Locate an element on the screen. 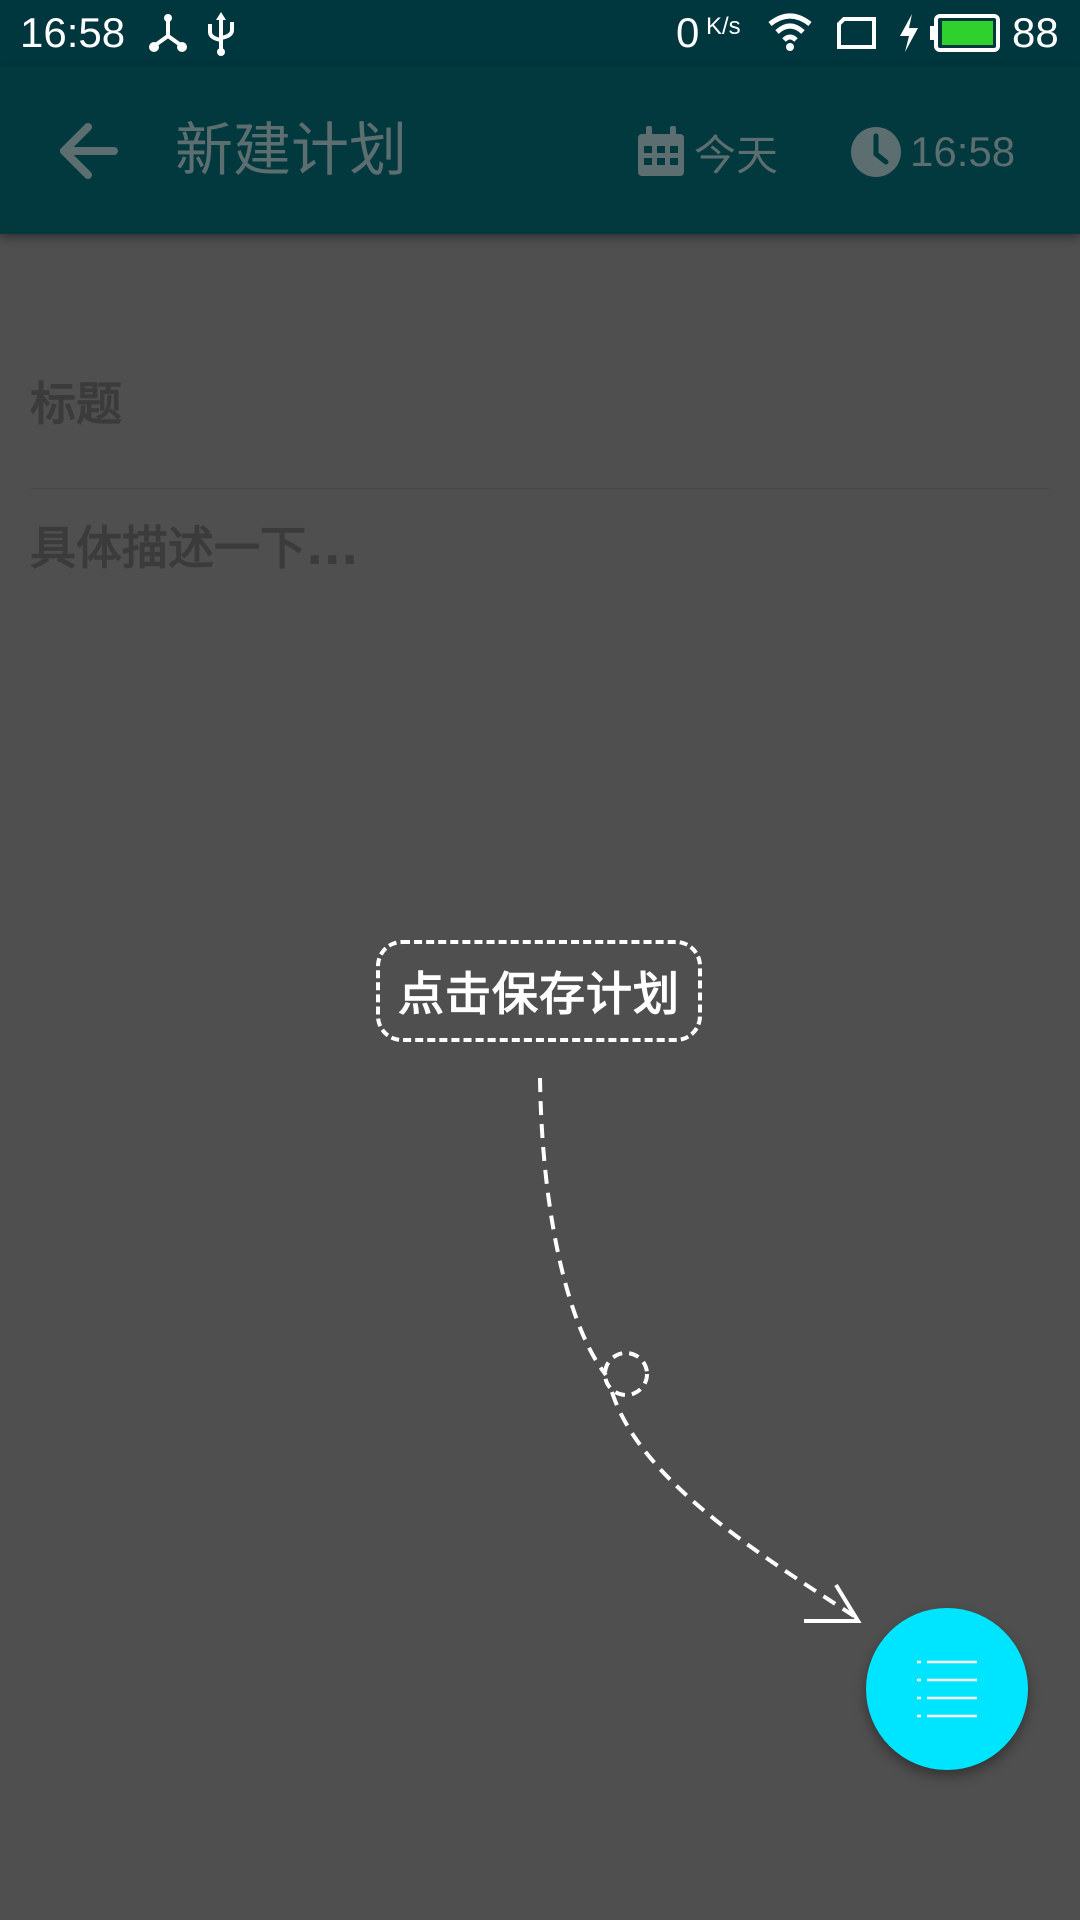 This screenshot has width=1080, height=1920. share-icon is located at coordinates (168, 33).